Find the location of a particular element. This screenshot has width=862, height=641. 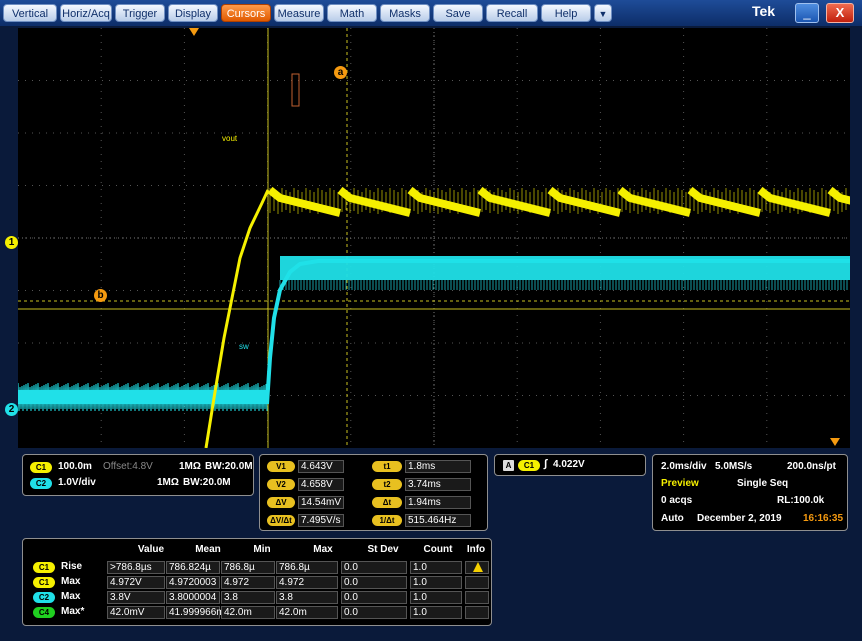

c2-scale: 1.0V/div is located at coordinates (77, 482).